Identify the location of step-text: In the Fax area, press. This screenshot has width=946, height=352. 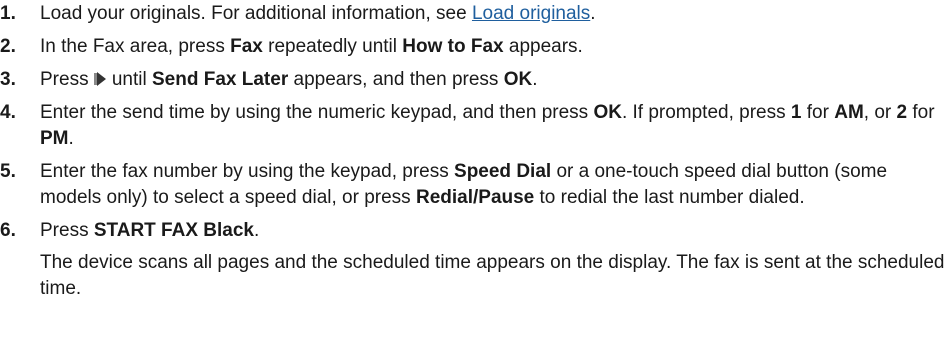
(135, 46).